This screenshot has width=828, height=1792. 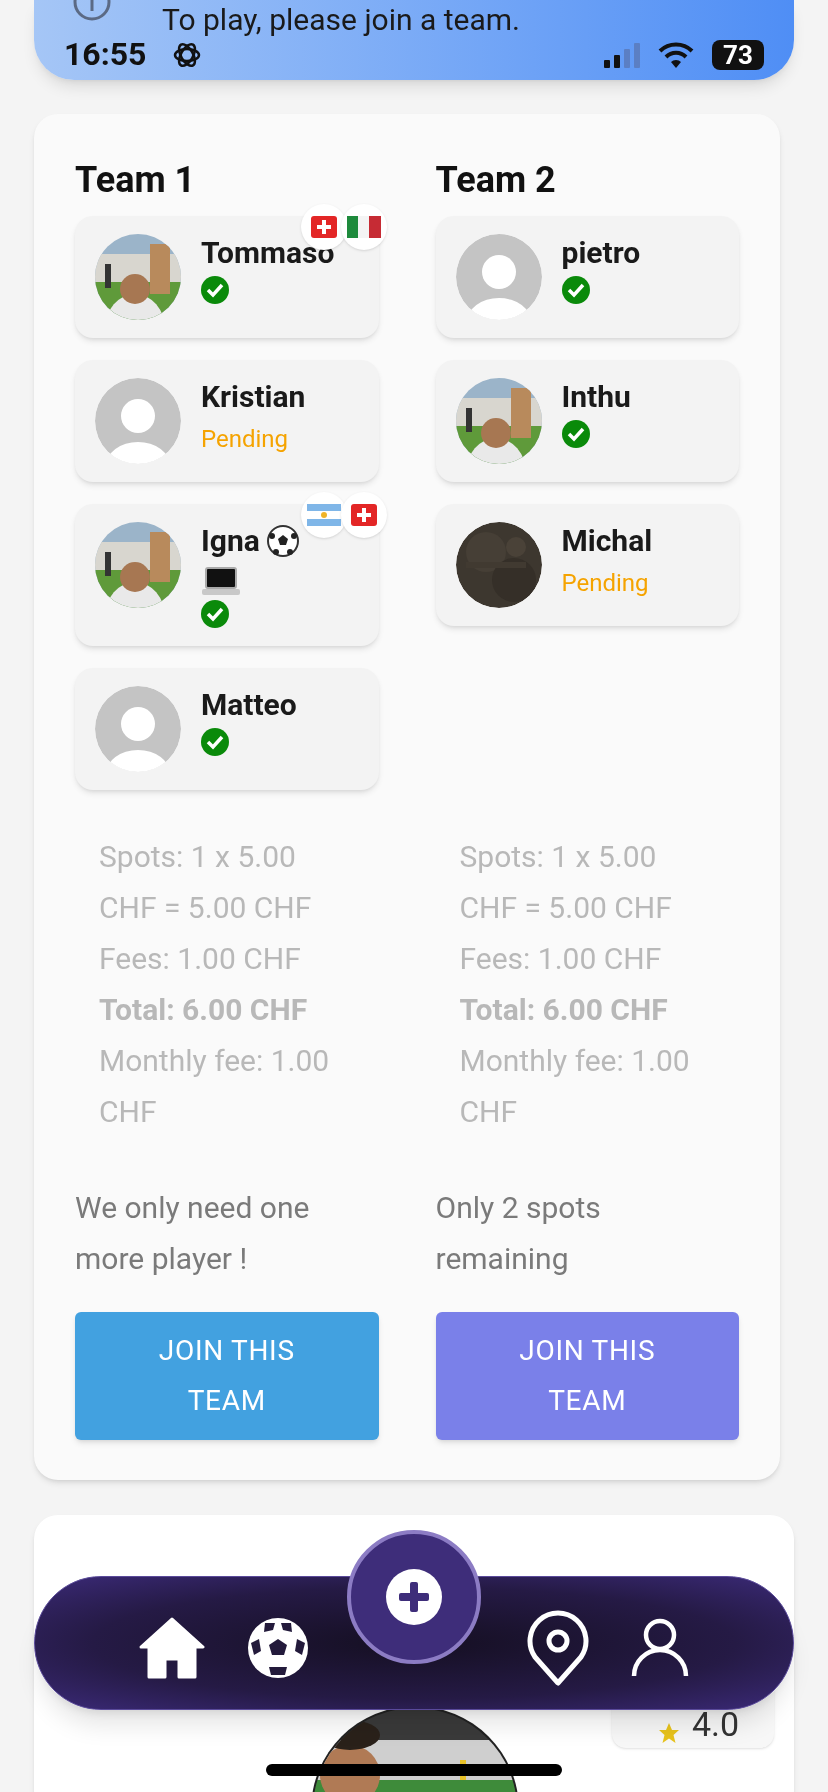 What do you see at coordinates (253, 397) in the screenshot?
I see `player-name: Kristian` at bounding box center [253, 397].